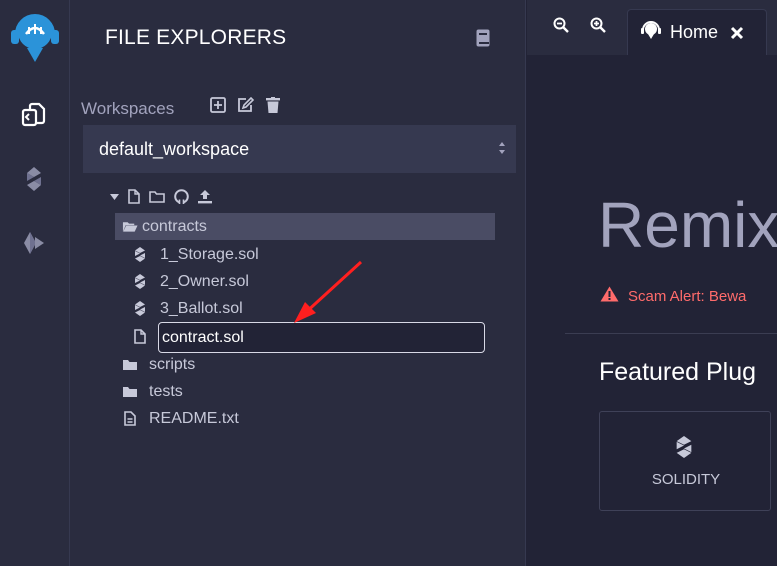 Image resolution: width=777 pixels, height=566 pixels. I want to click on workspaces-label: Workspaces, so click(128, 108).